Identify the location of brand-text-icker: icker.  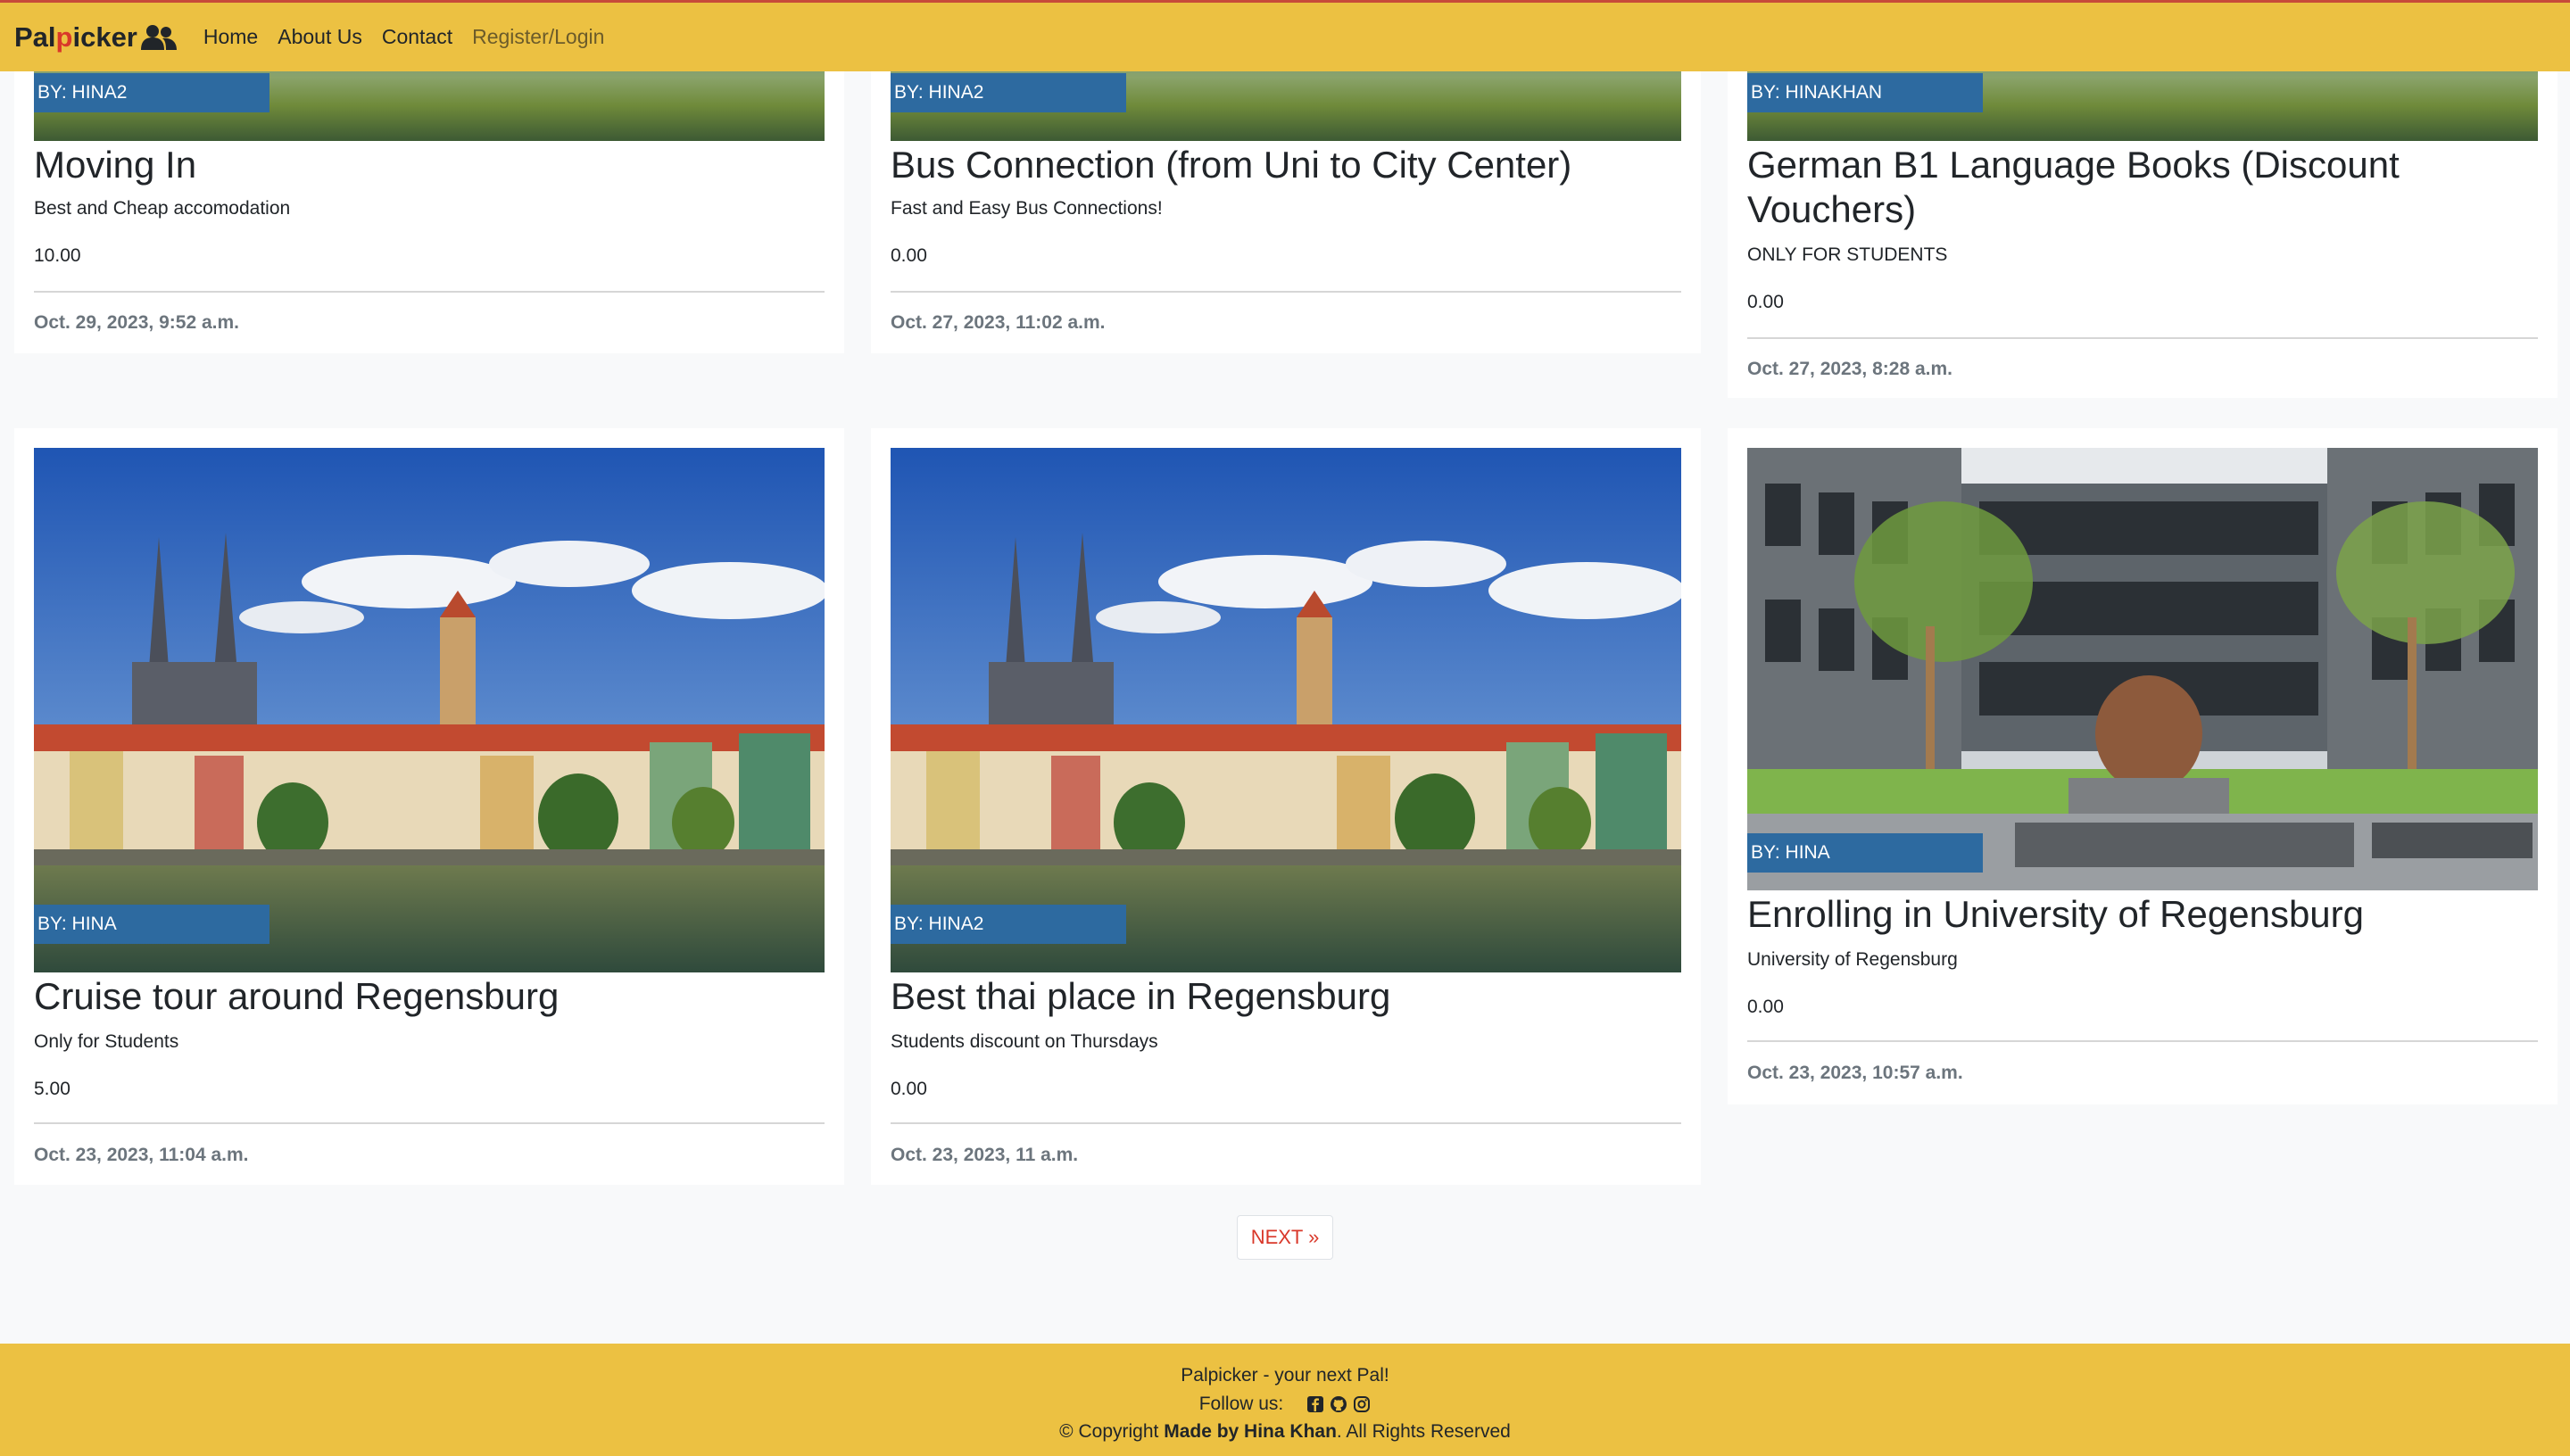
(104, 37).